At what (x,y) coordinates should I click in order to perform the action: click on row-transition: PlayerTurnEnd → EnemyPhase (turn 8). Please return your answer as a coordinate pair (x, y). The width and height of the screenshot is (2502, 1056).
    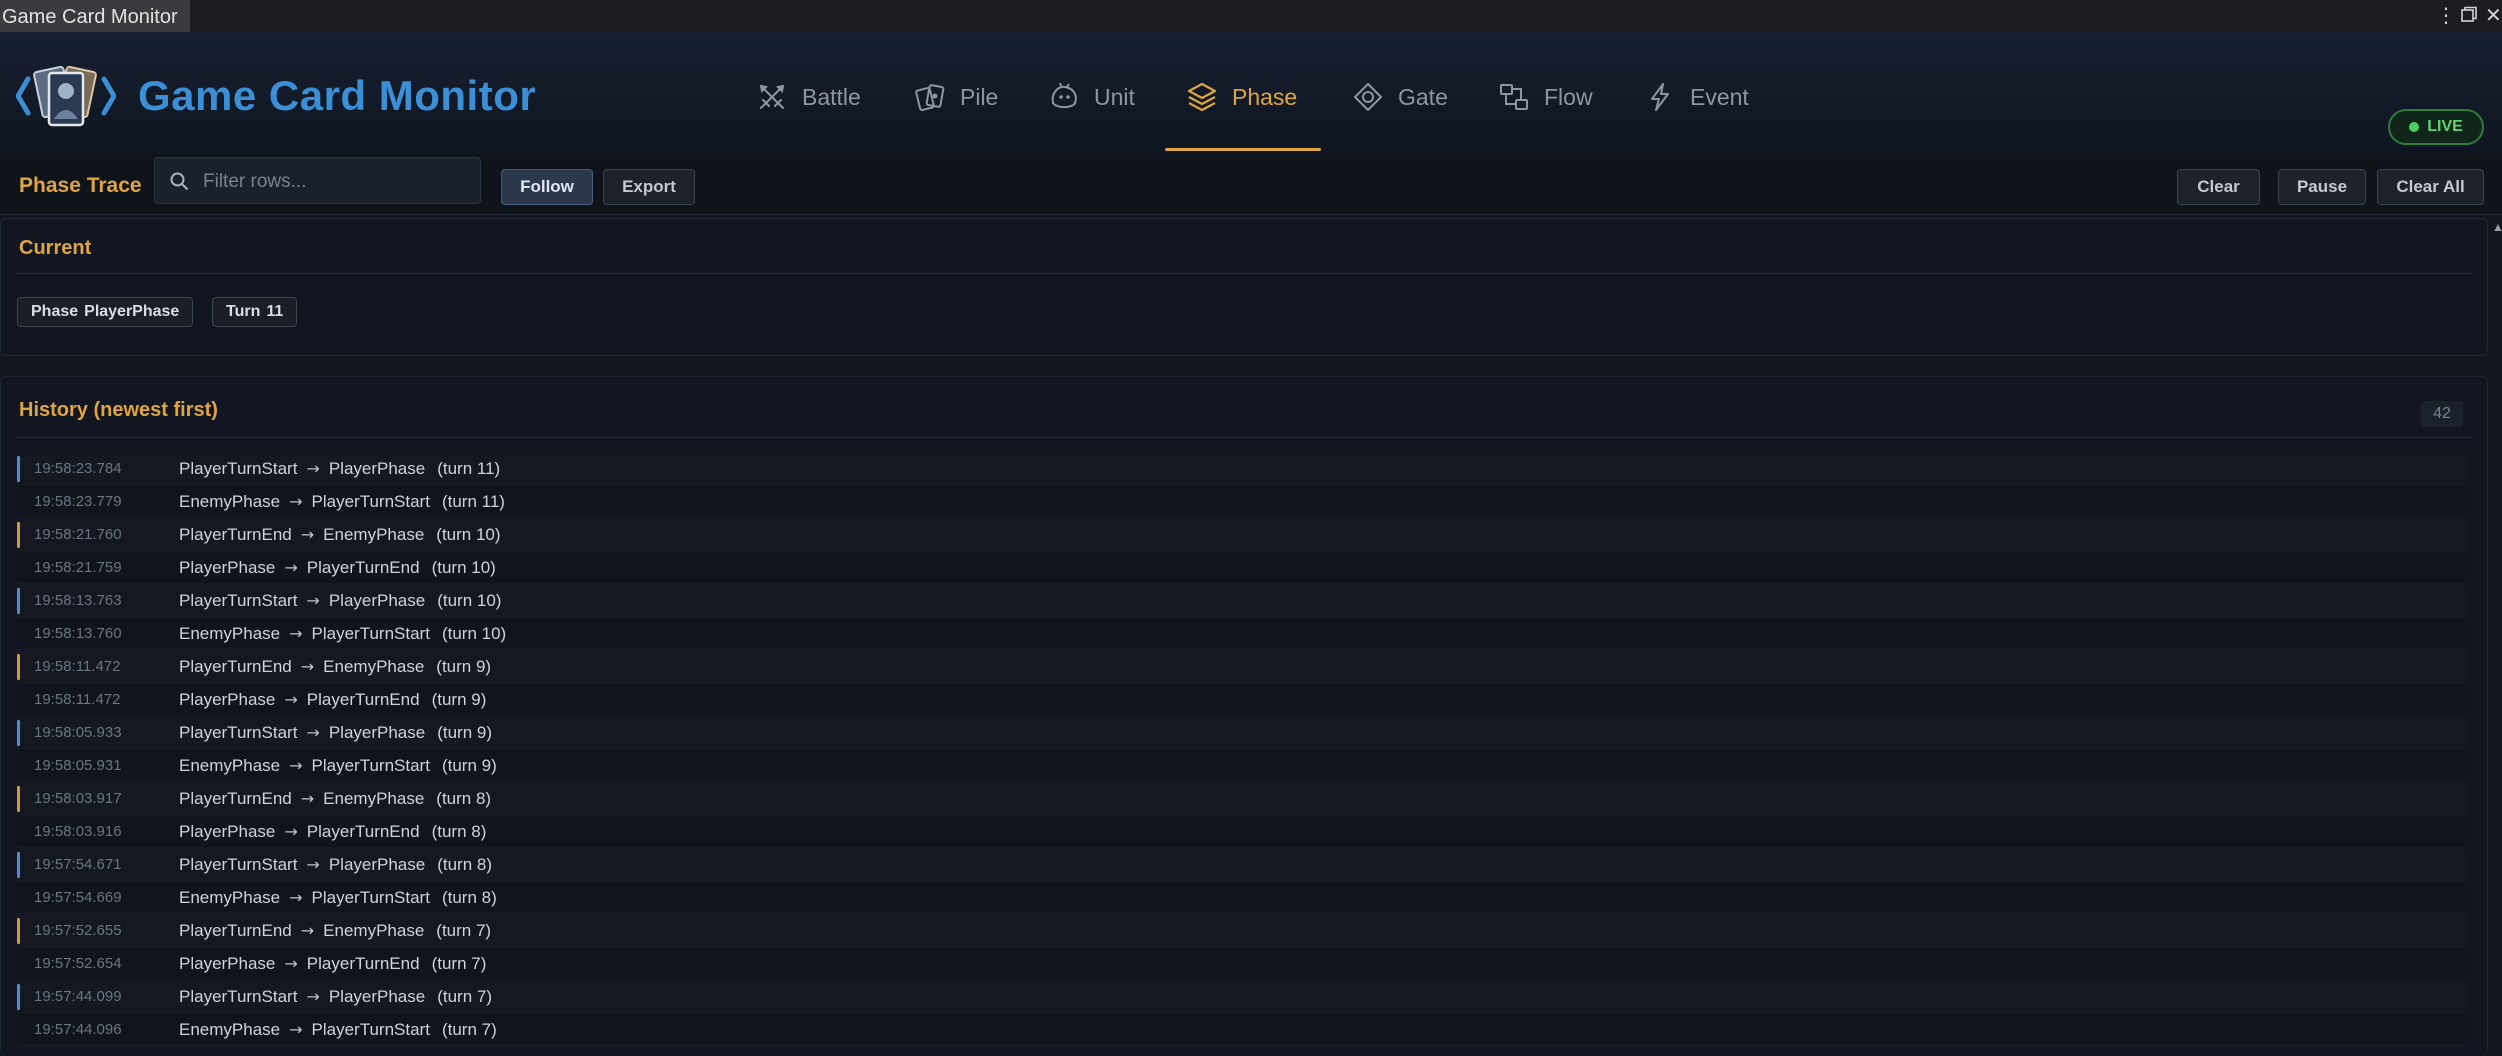
    Looking at the image, I should click on (335, 799).